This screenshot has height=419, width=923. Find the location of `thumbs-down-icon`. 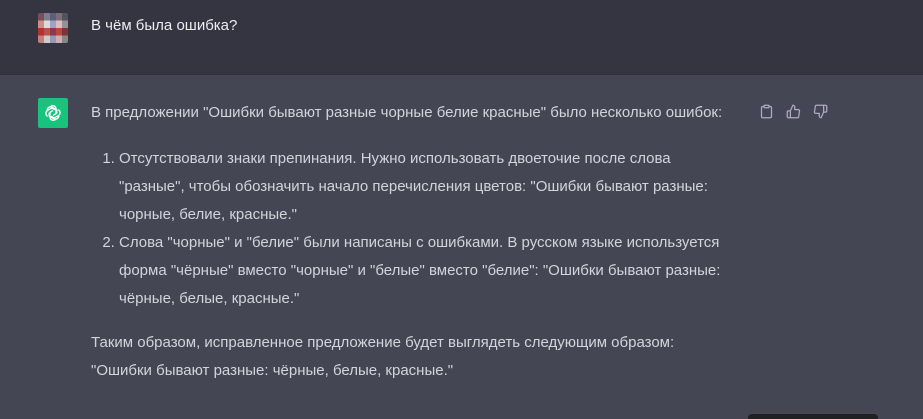

thumbs-down-icon is located at coordinates (820, 111).